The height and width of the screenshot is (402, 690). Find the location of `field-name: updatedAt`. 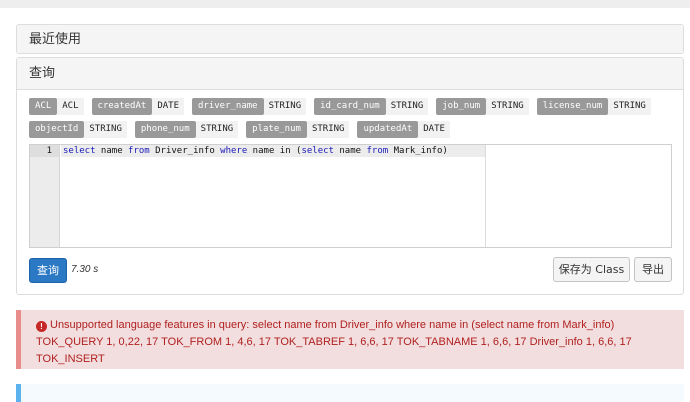

field-name: updatedAt is located at coordinates (388, 129).